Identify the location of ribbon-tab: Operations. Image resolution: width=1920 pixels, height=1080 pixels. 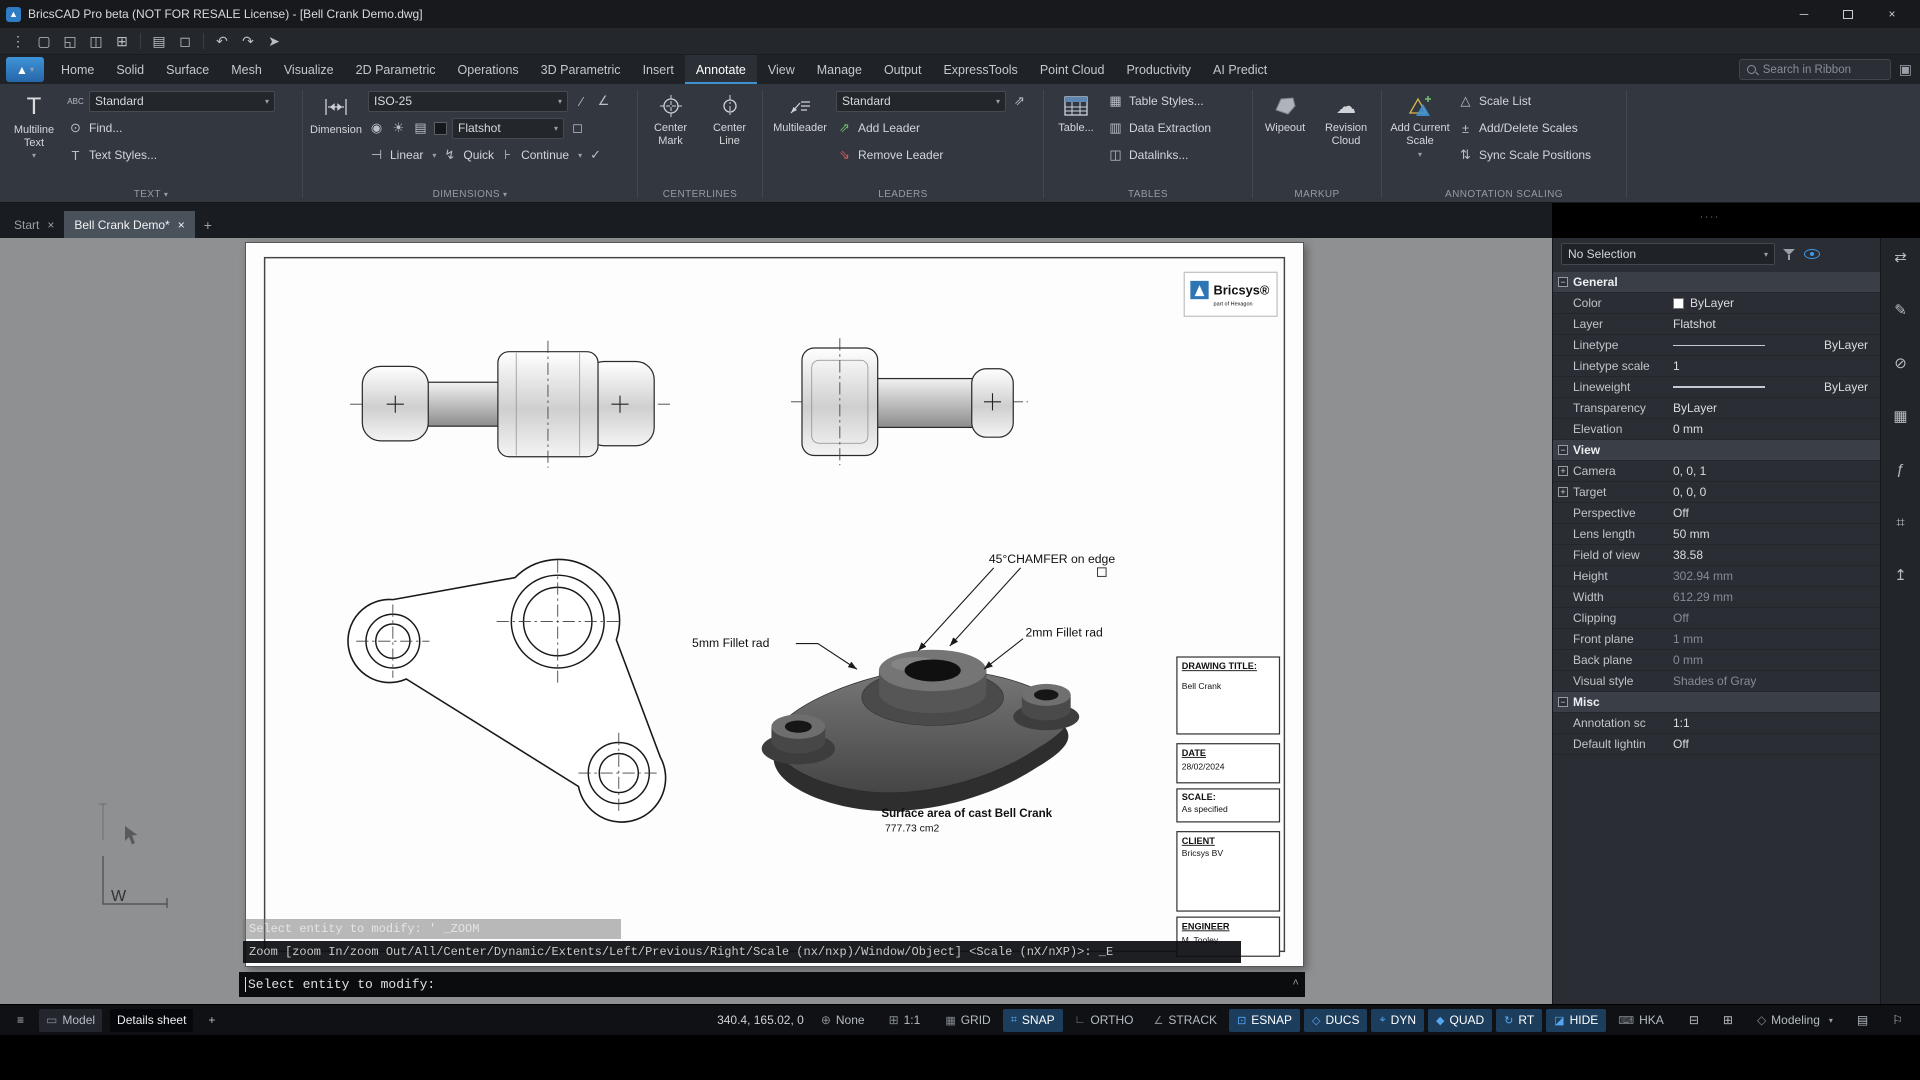
(488, 69).